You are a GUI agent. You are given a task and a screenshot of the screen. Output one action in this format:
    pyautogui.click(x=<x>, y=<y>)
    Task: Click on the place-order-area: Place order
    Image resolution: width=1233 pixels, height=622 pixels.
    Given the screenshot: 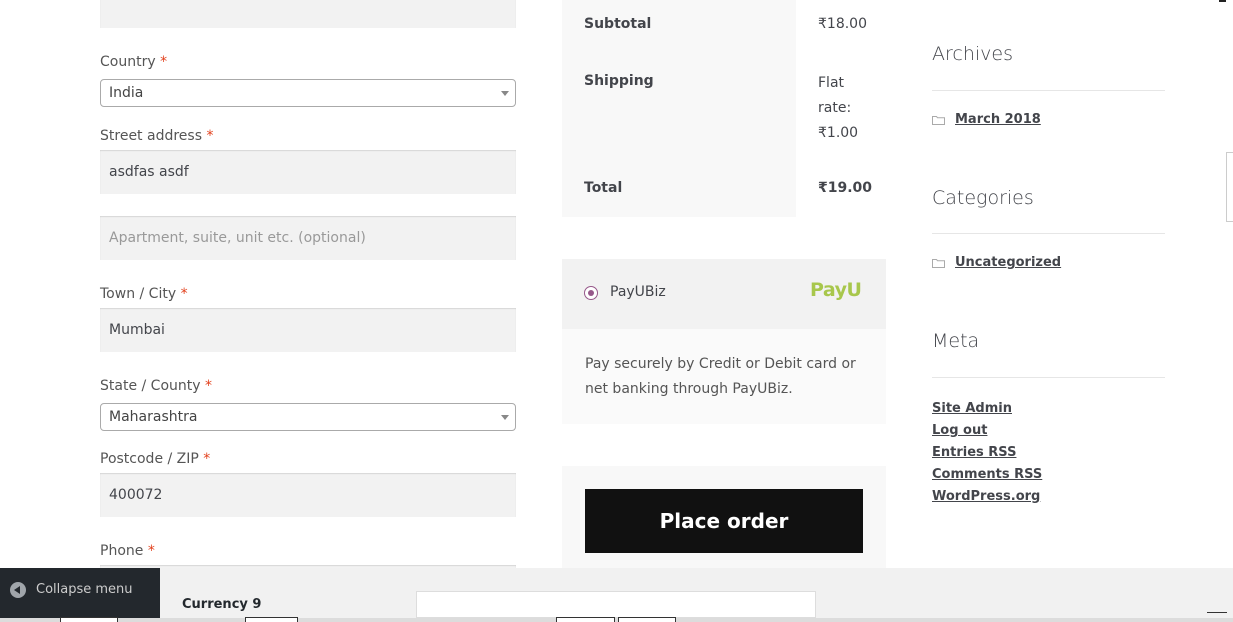 What is the action you would take?
    pyautogui.click(x=724, y=517)
    